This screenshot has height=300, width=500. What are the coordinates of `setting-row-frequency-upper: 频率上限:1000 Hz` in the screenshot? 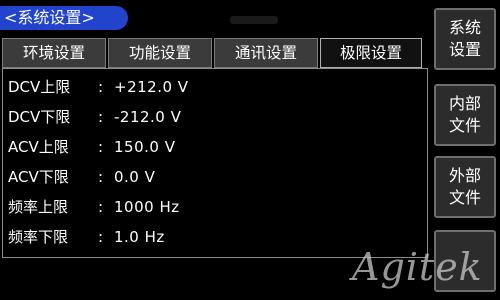 It's located at (94, 207).